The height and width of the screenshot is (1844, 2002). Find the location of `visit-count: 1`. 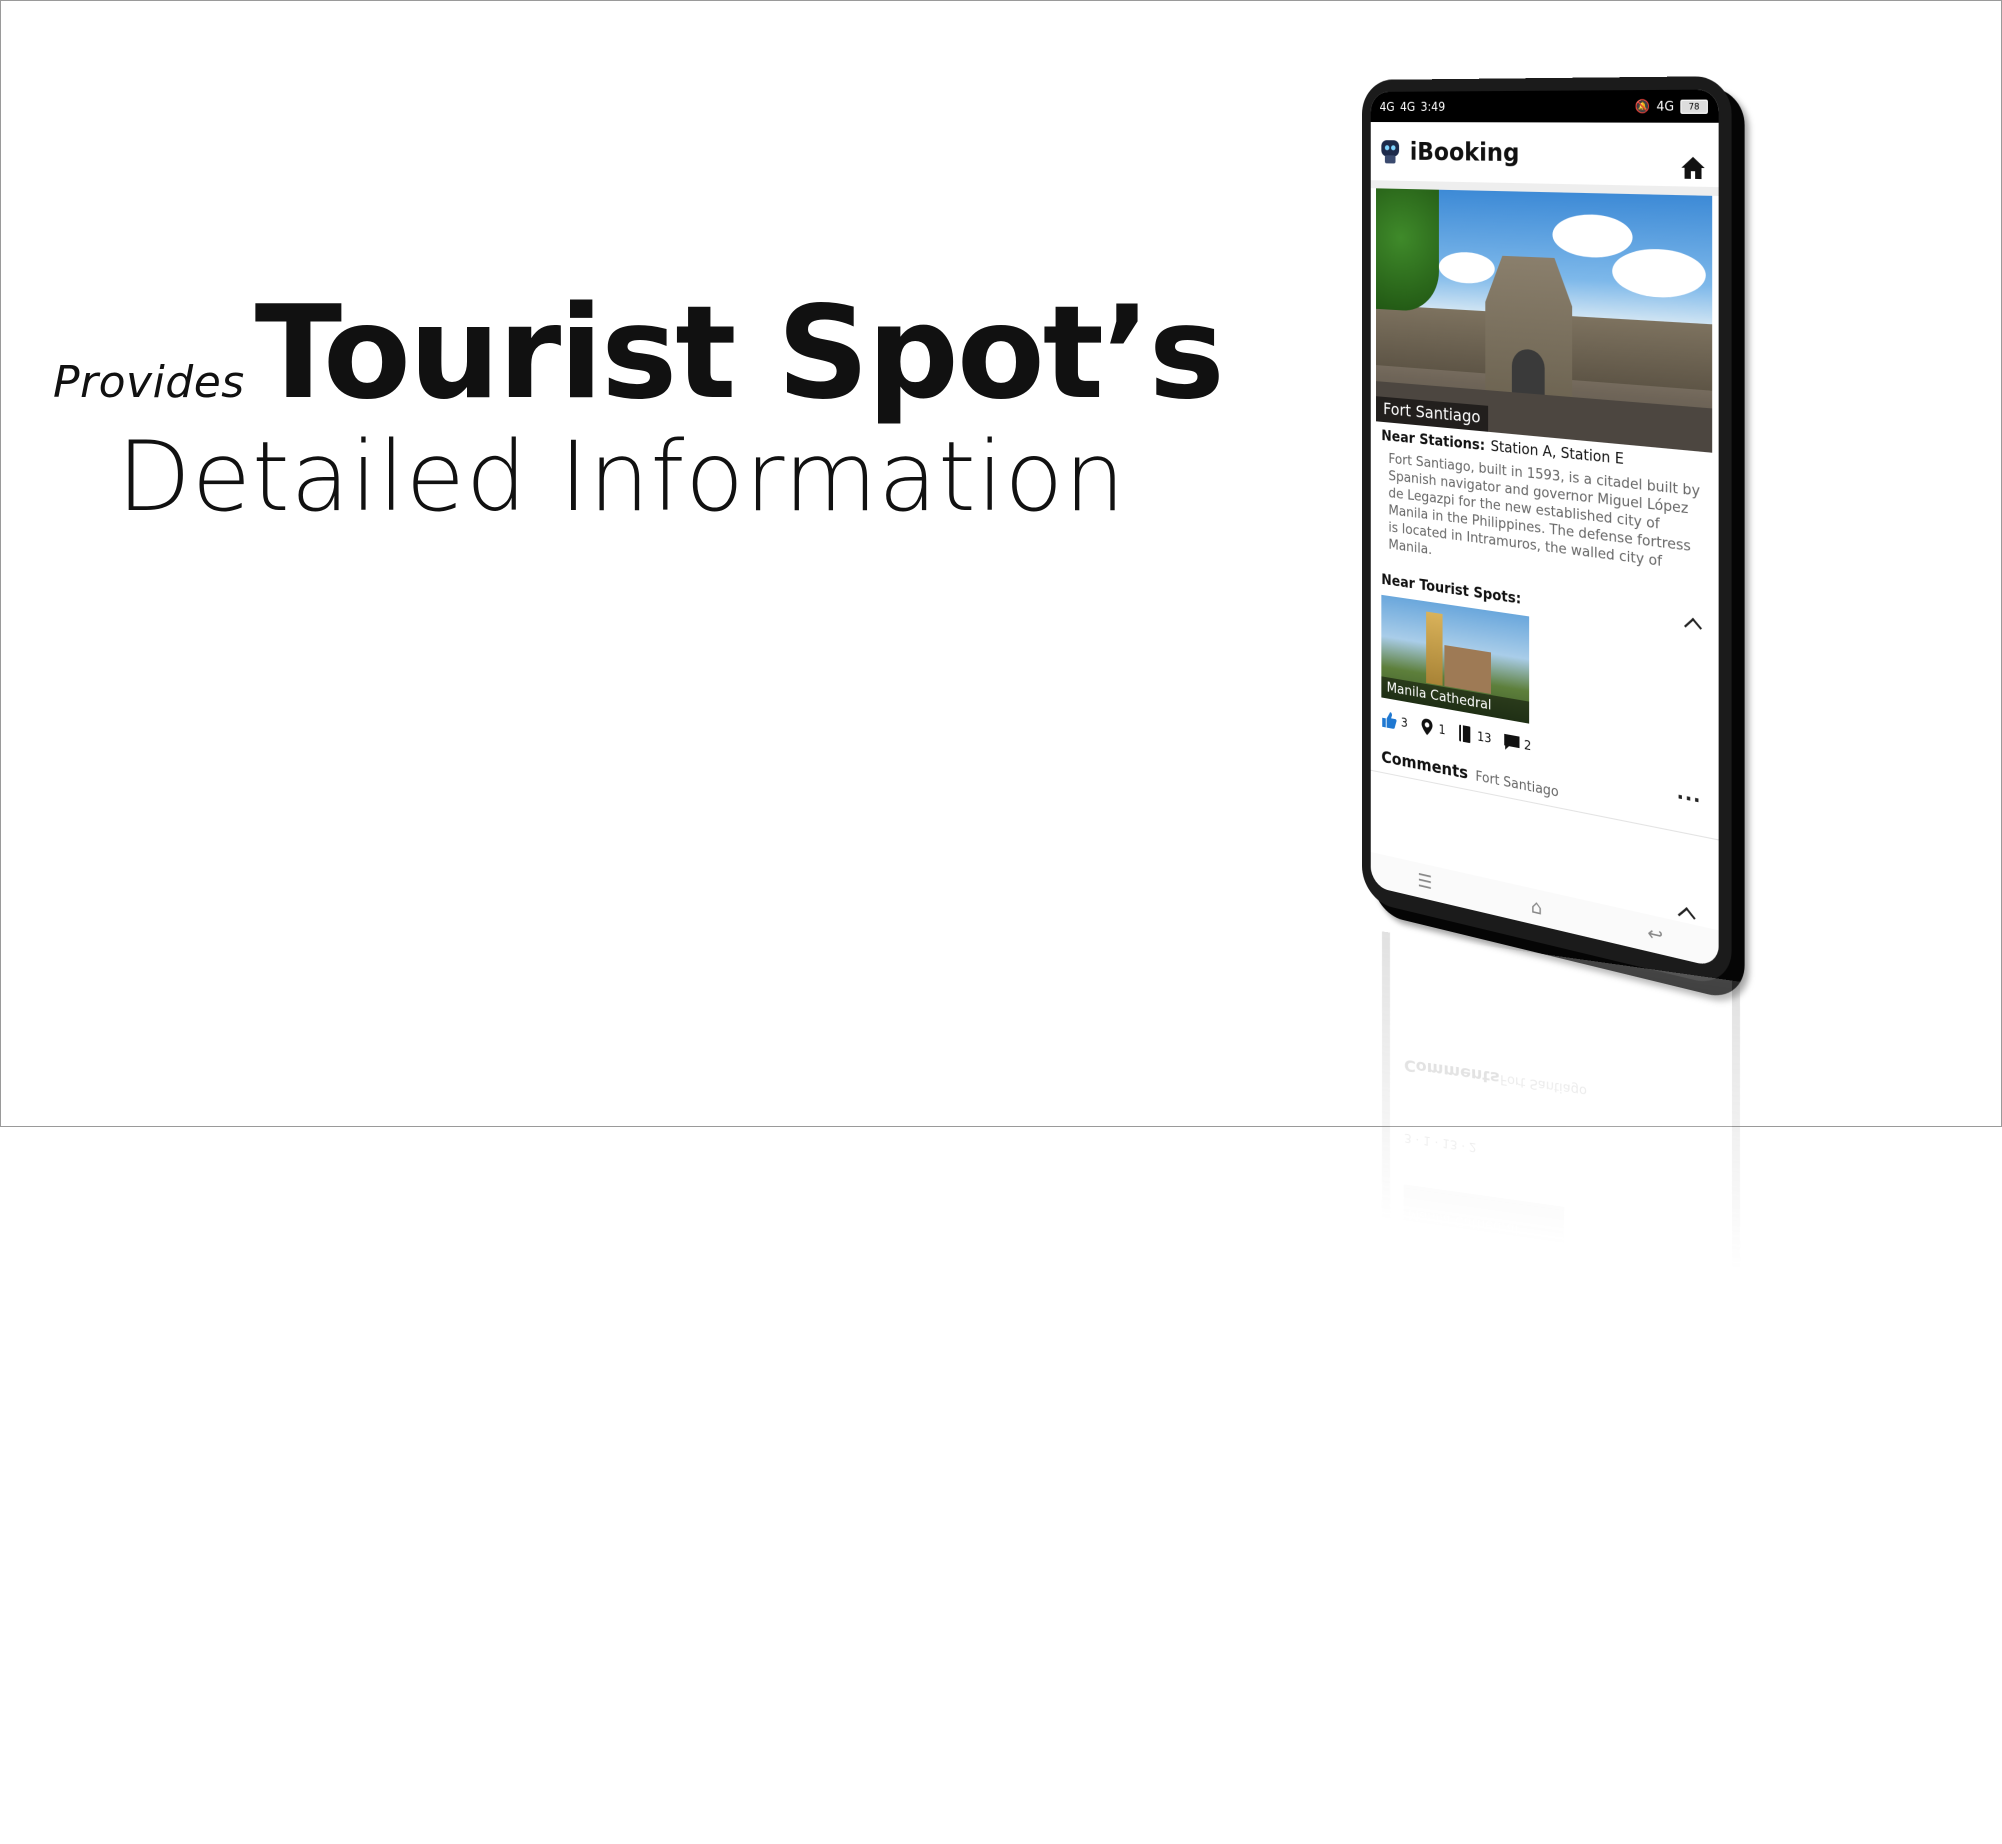

visit-count: 1 is located at coordinates (1442, 730).